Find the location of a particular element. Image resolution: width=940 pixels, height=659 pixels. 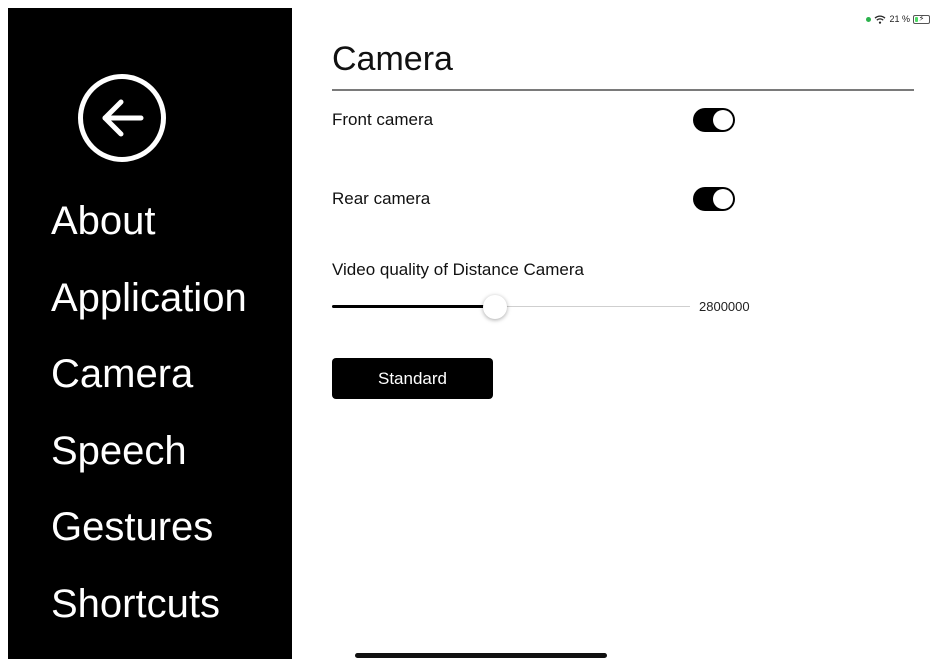

battery-percent: 21 % is located at coordinates (899, 19).